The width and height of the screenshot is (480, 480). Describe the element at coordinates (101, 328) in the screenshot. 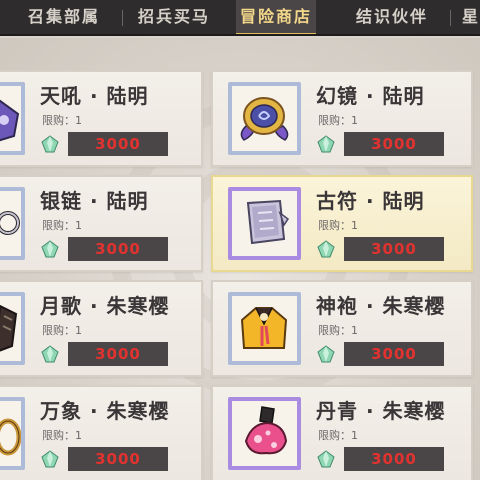

I see `shop-item-card: 月歌 · 朱寒樱 限购：1 3000` at that location.